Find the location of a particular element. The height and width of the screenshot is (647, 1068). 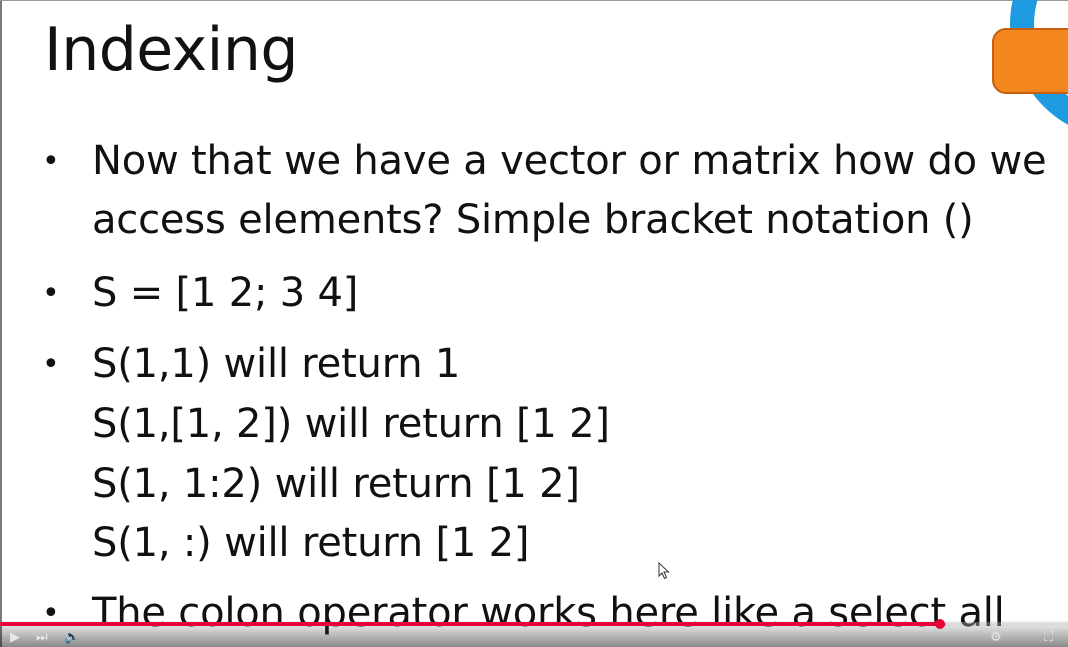

settings-icon: ⚙ is located at coordinates (996, 638).